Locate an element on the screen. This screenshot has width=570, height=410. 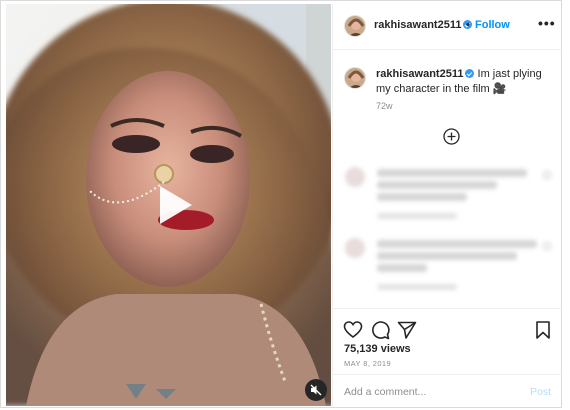
caption-avatar is located at coordinates (355, 78).